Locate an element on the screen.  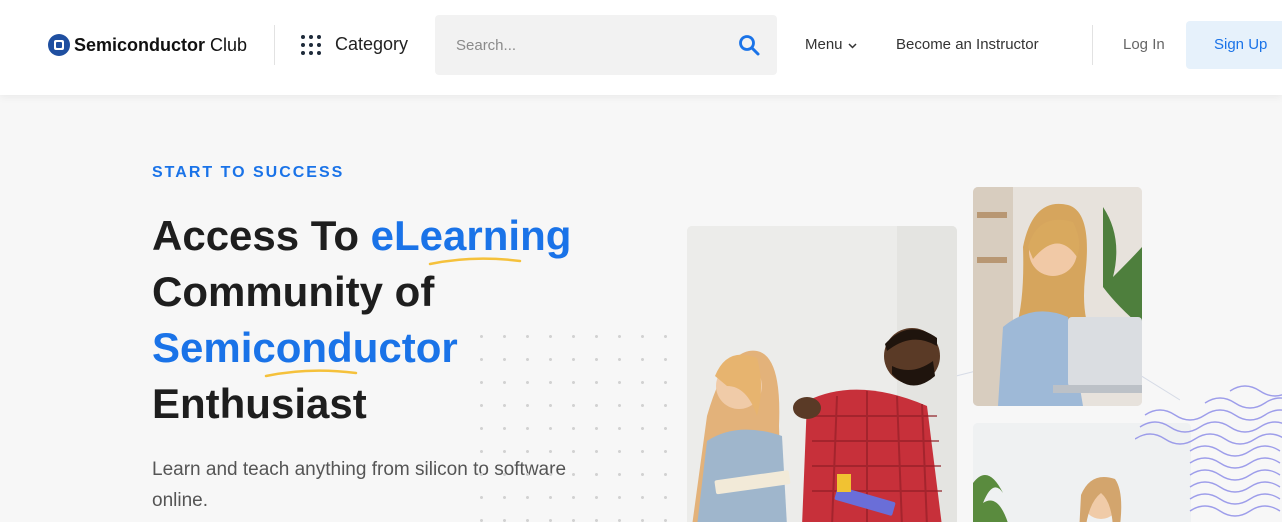
headline-part: Community of is located at coordinates (293, 291).